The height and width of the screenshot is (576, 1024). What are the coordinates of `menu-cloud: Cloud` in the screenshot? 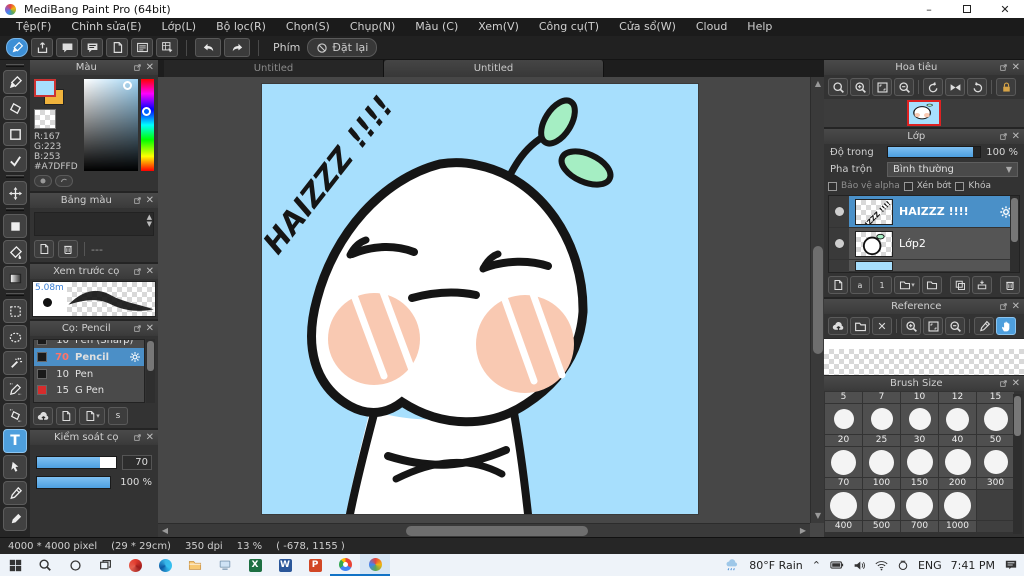 It's located at (711, 27).